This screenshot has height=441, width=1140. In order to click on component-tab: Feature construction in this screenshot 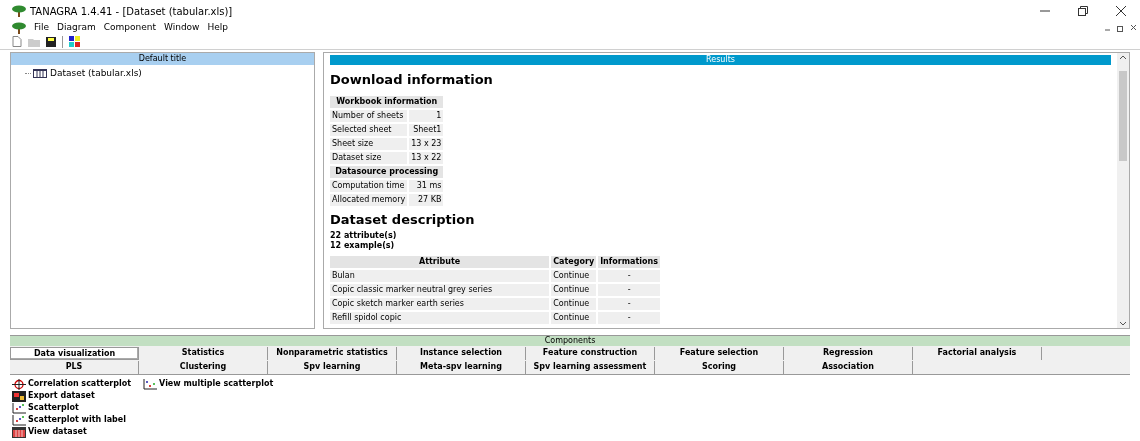, I will do `click(590, 353)`.